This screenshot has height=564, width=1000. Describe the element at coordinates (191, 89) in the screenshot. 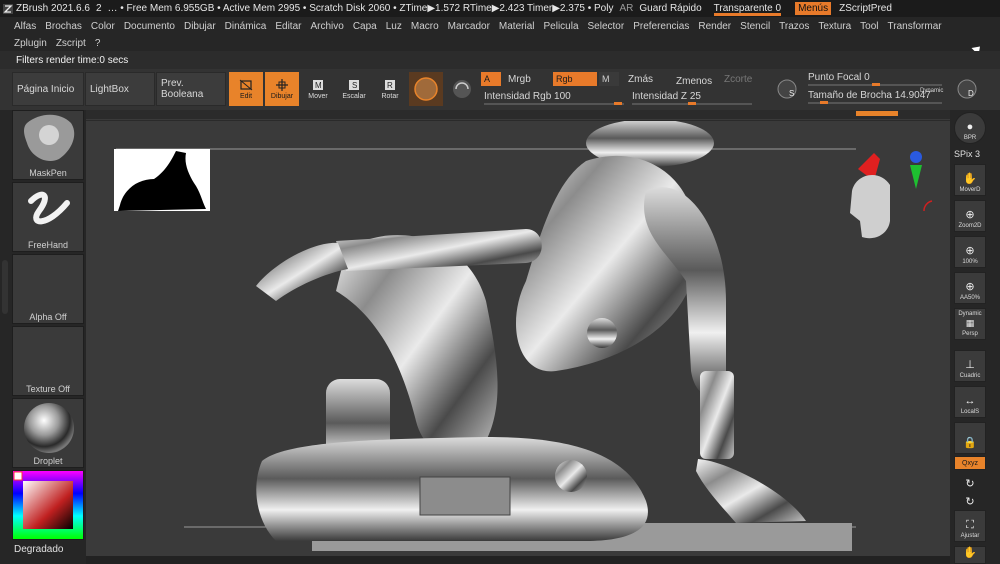

I see `boolean-preview-button: Prev. Booleana` at that location.